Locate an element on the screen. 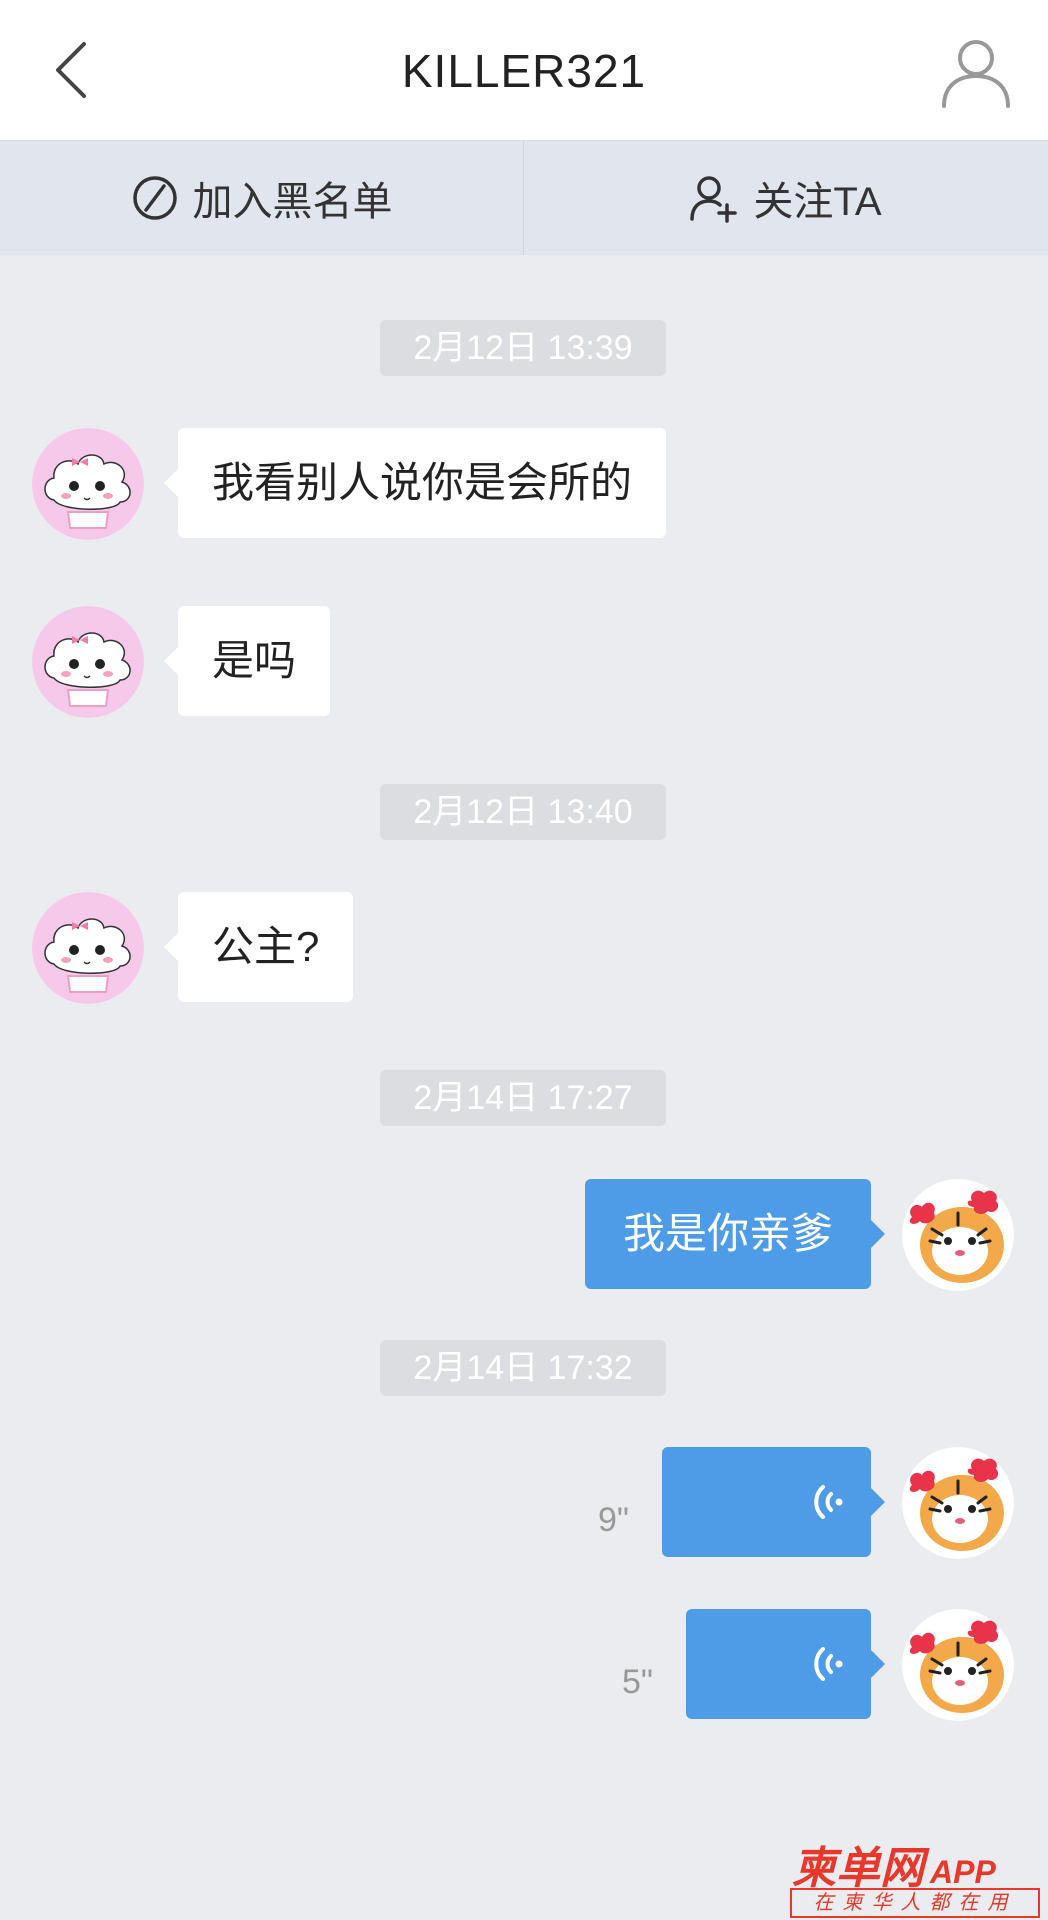 The width and height of the screenshot is (1048, 1920). incoming-message-bubble: 是吗 is located at coordinates (247, 661).